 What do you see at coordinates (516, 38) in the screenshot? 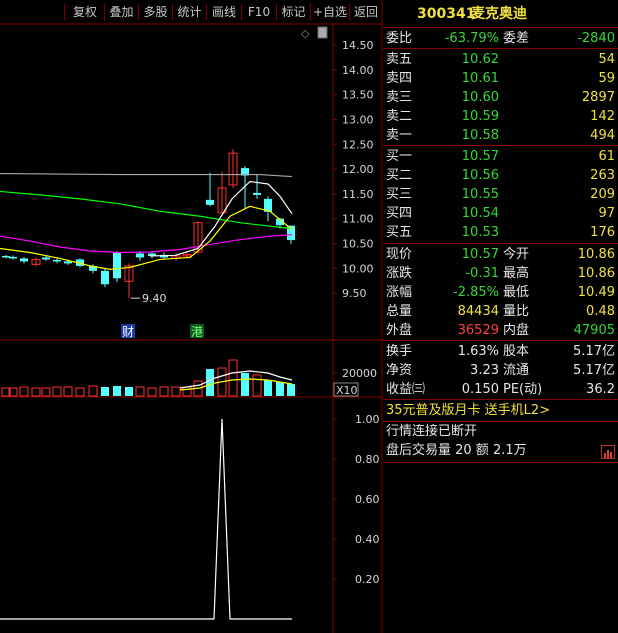
I see `diff-label: 委差` at bounding box center [516, 38].